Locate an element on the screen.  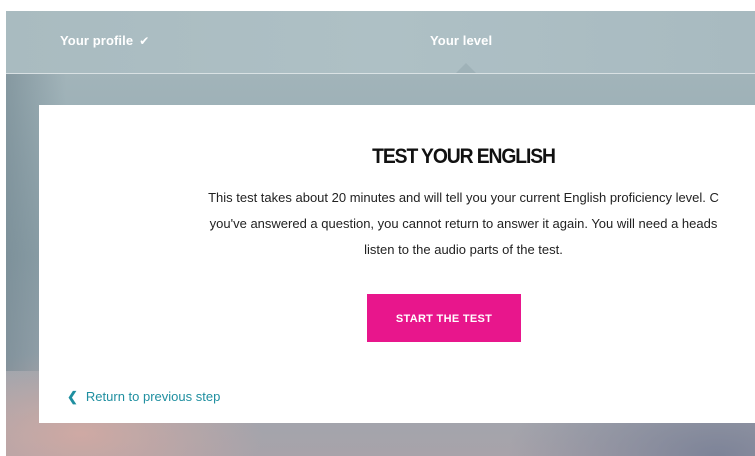
return-to-previous-step-link: ❮ Return to previous step is located at coordinates (143, 397).